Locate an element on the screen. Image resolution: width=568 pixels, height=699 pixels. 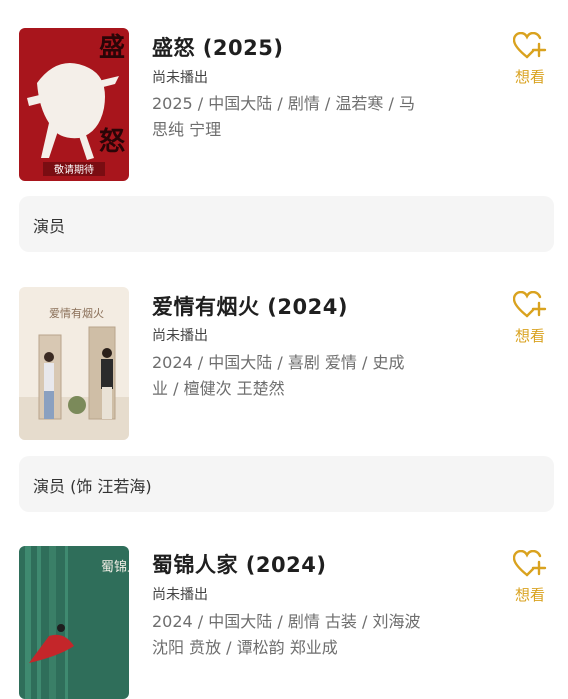
cast-label: 演员 (饰 汪若海) is located at coordinates (92, 486).